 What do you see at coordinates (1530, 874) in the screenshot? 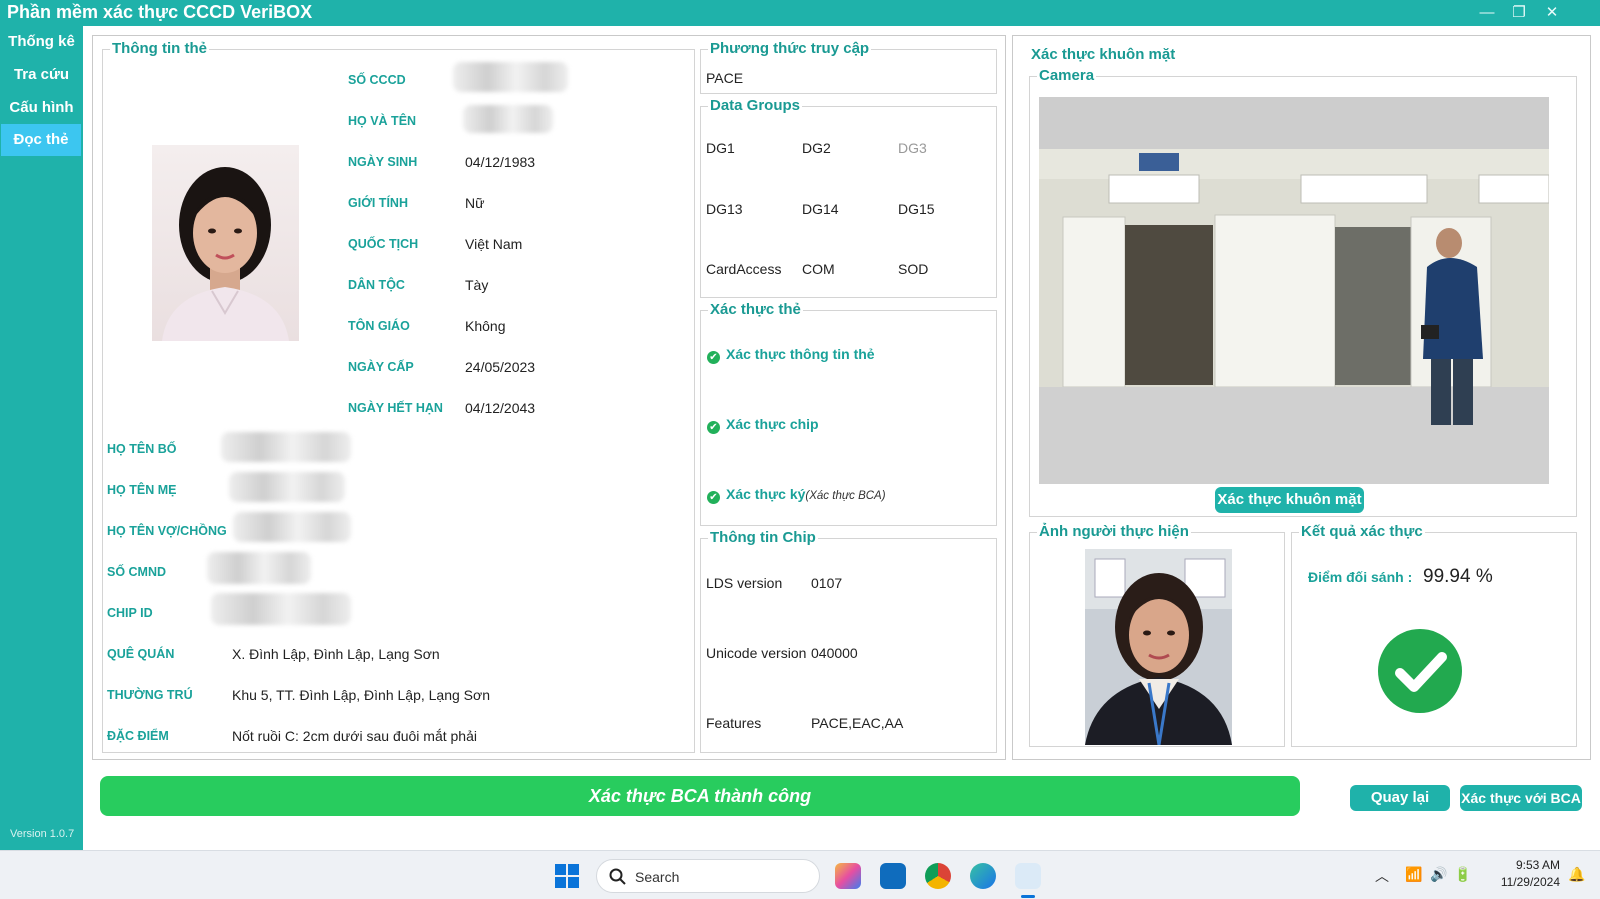
I see `taskbar-clock: 9:53 AM 11/29/2024` at bounding box center [1530, 874].